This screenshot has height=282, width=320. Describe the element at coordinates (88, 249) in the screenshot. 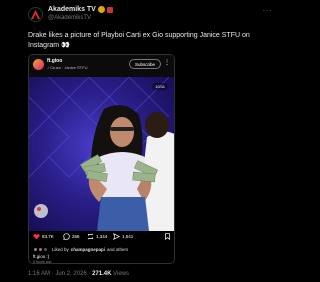

I see `liked-by-user: champagnepapi` at that location.